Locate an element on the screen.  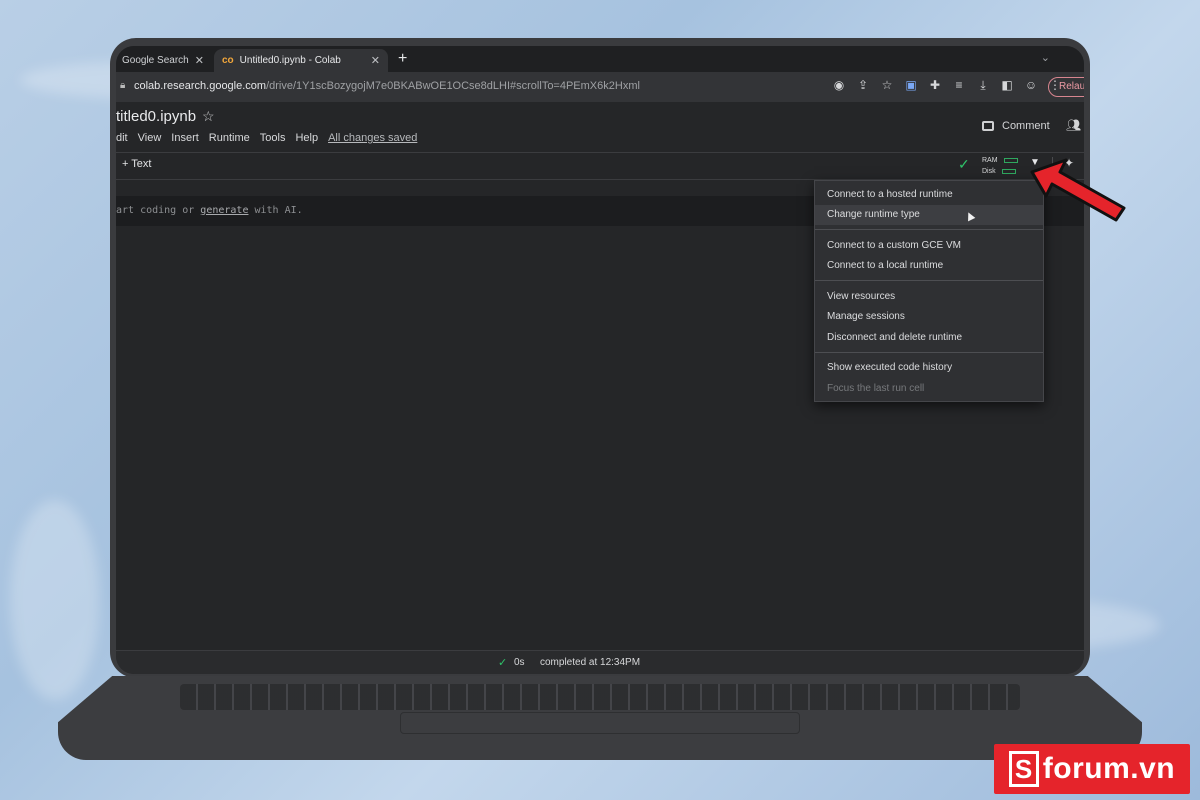
tab-google-search: Google Search ✕ is located at coordinates (164, 60).